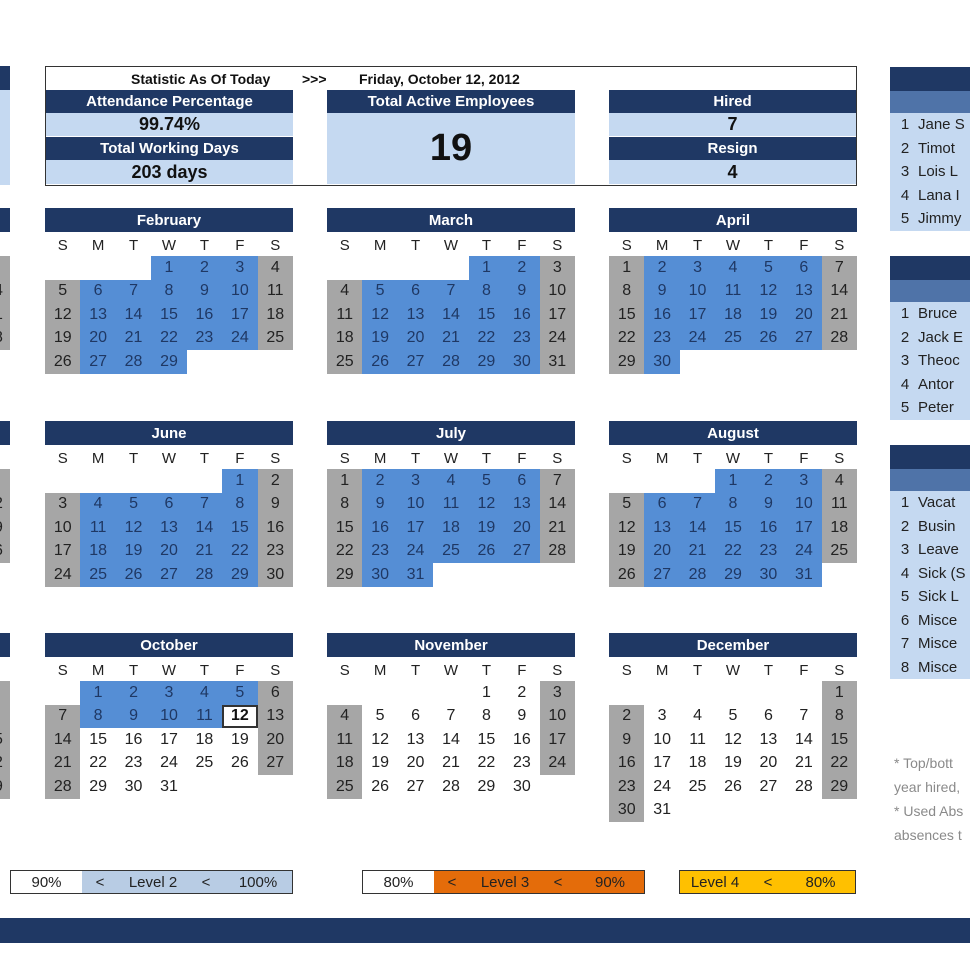  I want to click on day-cell: 6, so click(415, 717).